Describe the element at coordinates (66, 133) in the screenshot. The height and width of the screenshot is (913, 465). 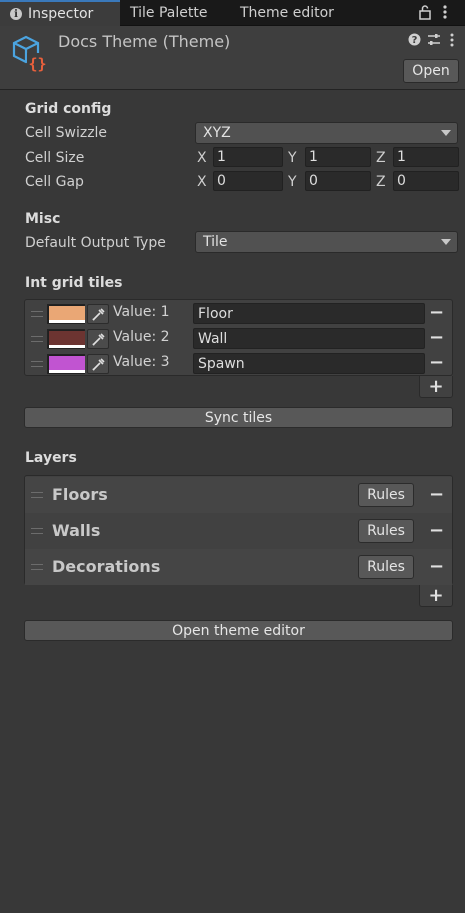
I see `cell-swizzle-label: Cell Swizzle` at that location.